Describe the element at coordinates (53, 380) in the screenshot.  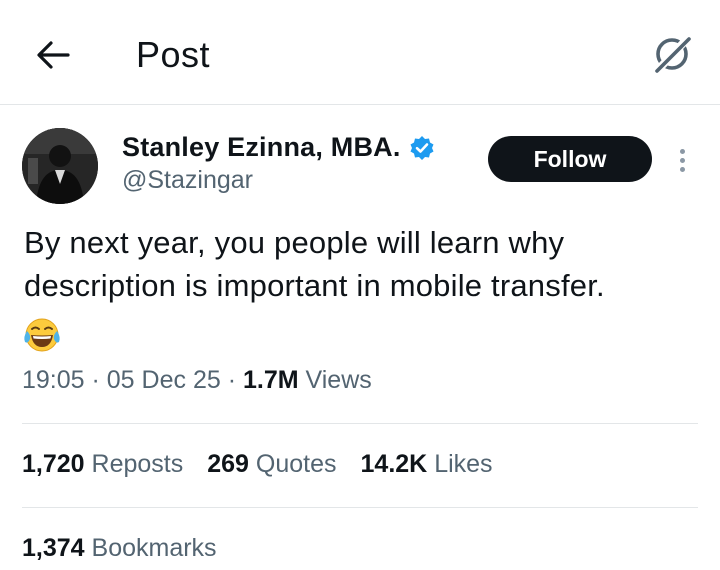
I see `post-time: 19:05` at that location.